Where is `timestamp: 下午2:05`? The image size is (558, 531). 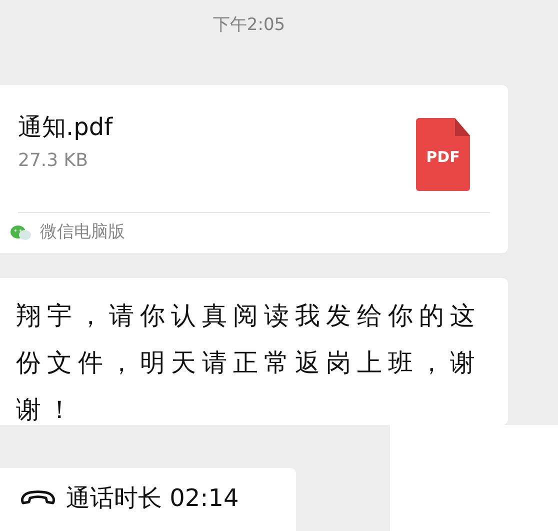
timestamp: 下午2:05 is located at coordinates (249, 26).